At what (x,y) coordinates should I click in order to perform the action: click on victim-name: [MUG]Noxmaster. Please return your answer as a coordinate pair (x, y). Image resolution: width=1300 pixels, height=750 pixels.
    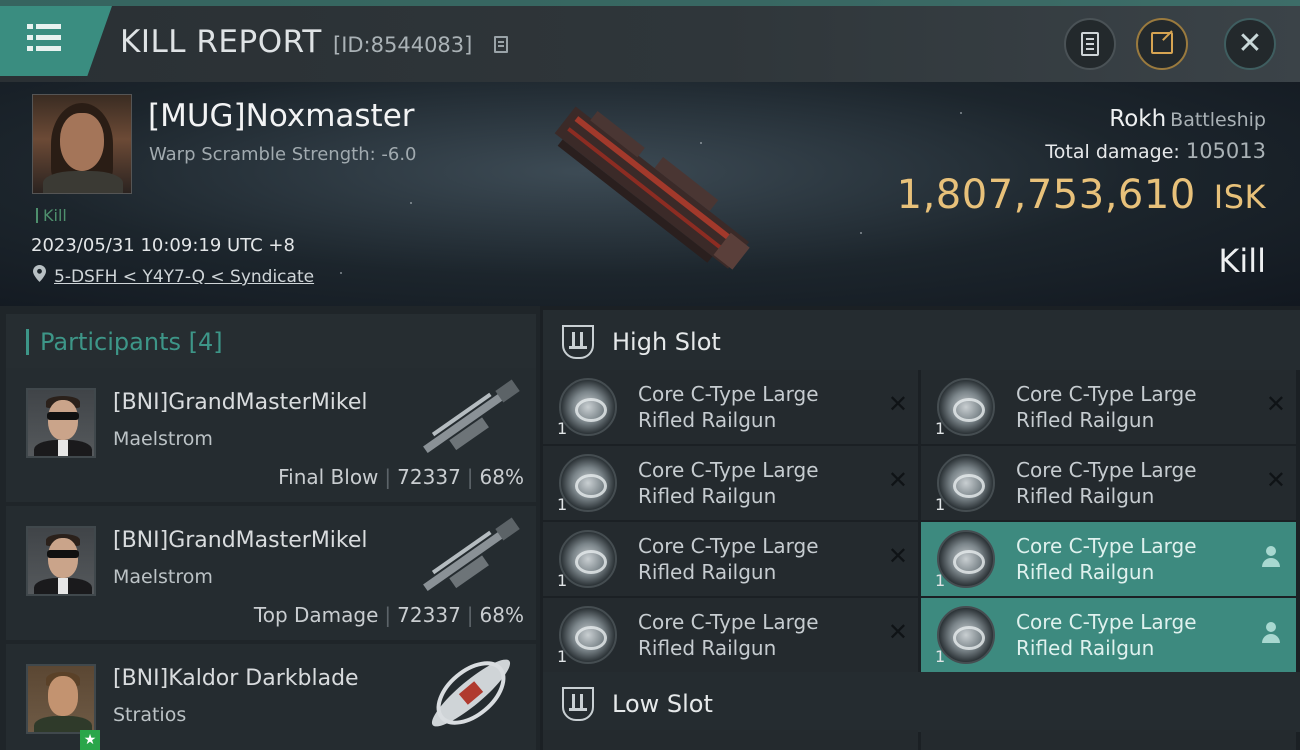
    Looking at the image, I should click on (281, 116).